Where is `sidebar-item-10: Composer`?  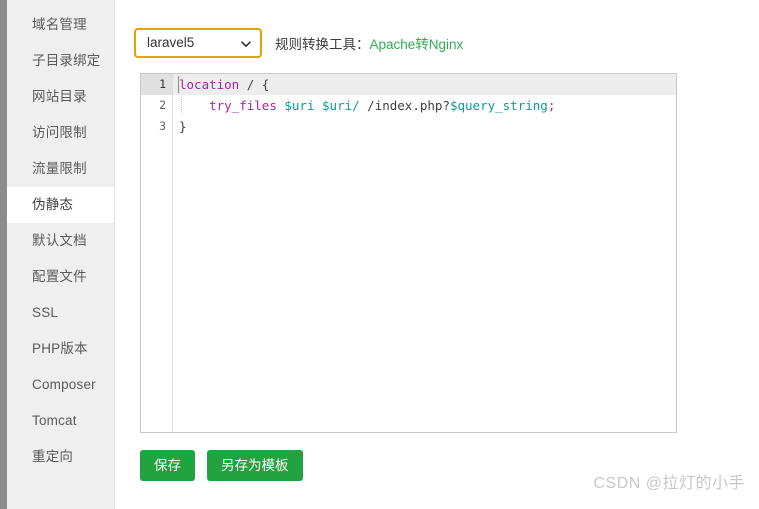
sidebar-item-10: Composer is located at coordinates (60, 385).